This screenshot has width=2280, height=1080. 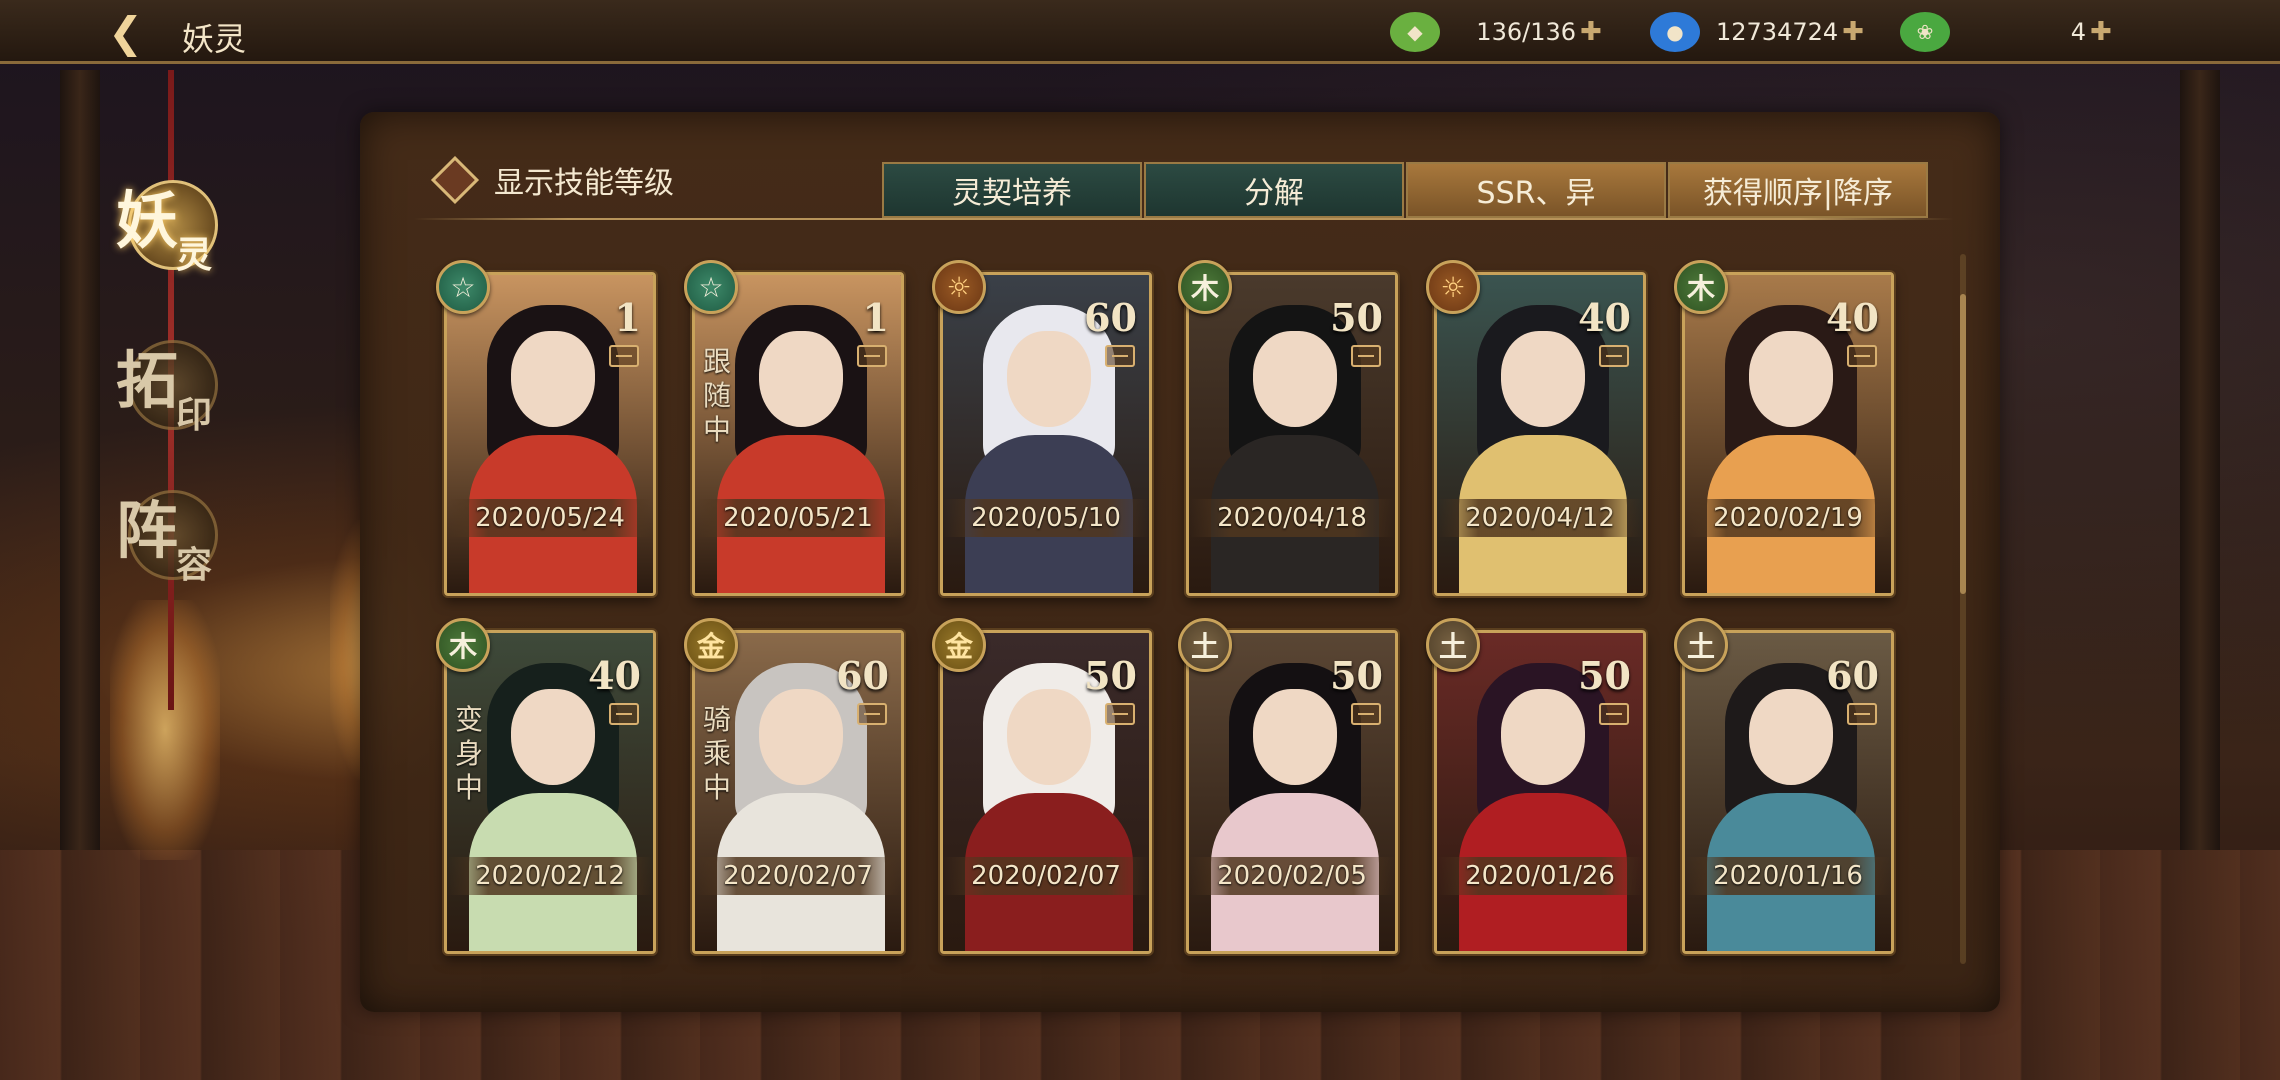 I want to click on toggle-label: 显示技能等级, so click(x=584, y=183).